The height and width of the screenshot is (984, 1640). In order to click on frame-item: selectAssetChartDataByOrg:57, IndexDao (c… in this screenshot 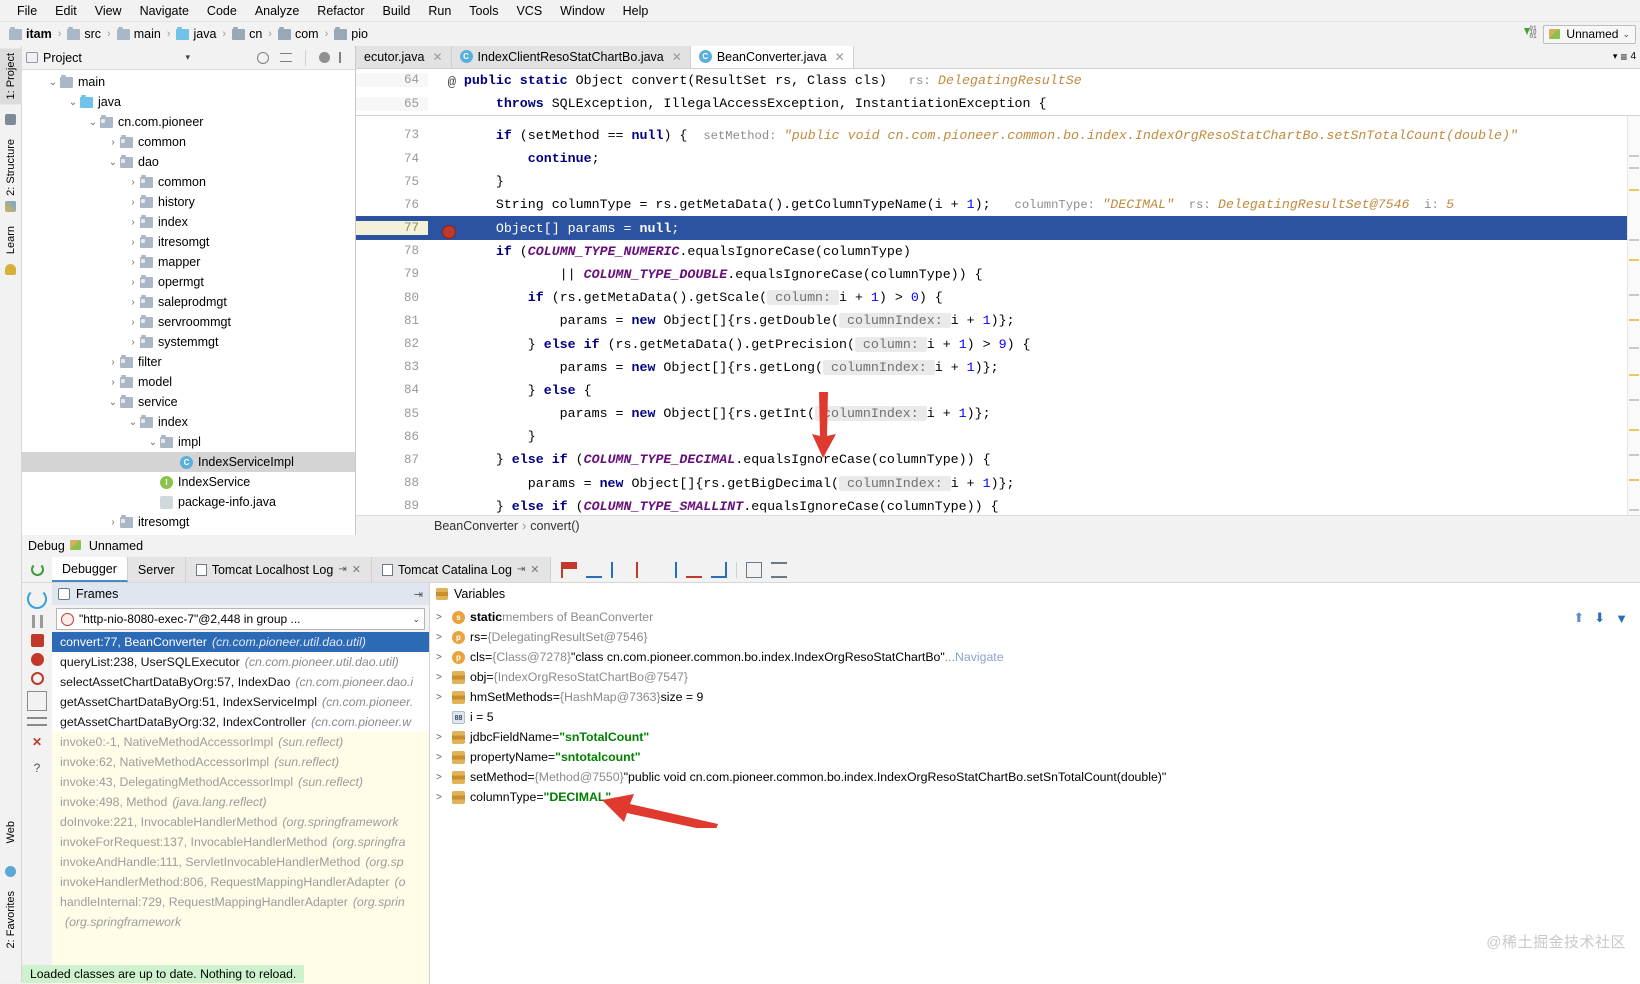, I will do `click(240, 682)`.